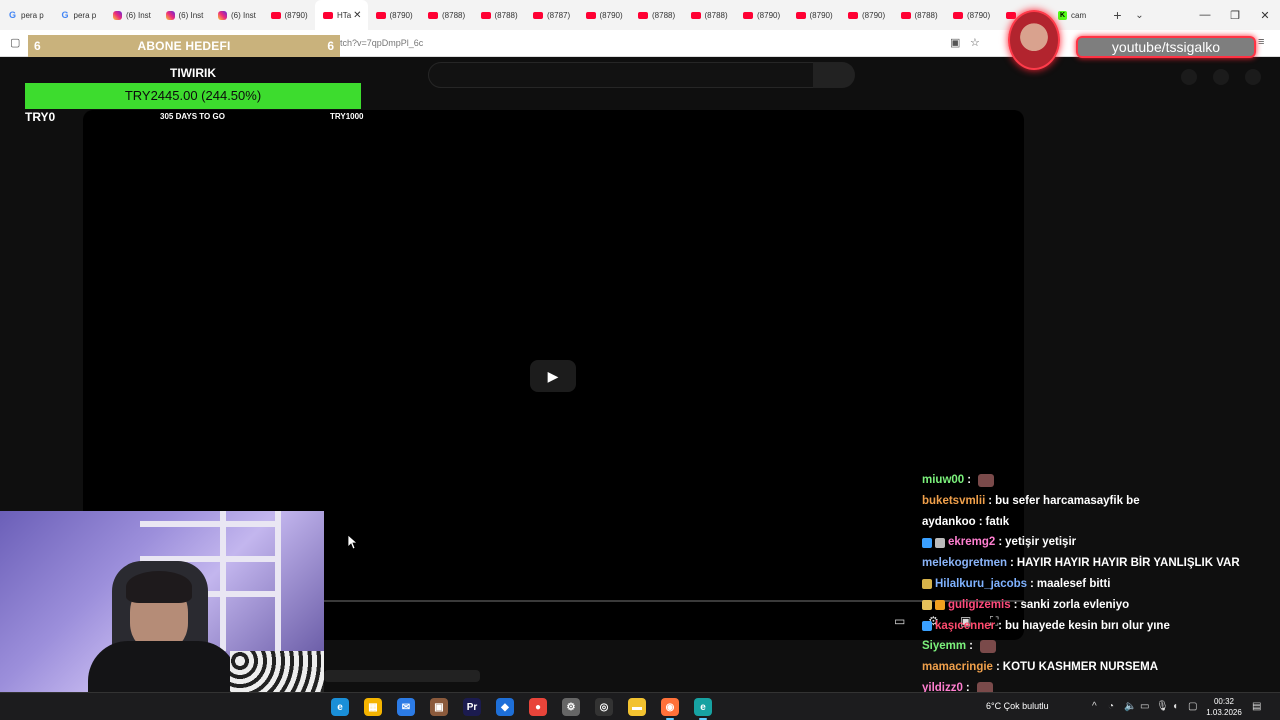  Describe the element at coordinates (670, 709) in the screenshot. I see `firefox-icon: ◉` at that location.